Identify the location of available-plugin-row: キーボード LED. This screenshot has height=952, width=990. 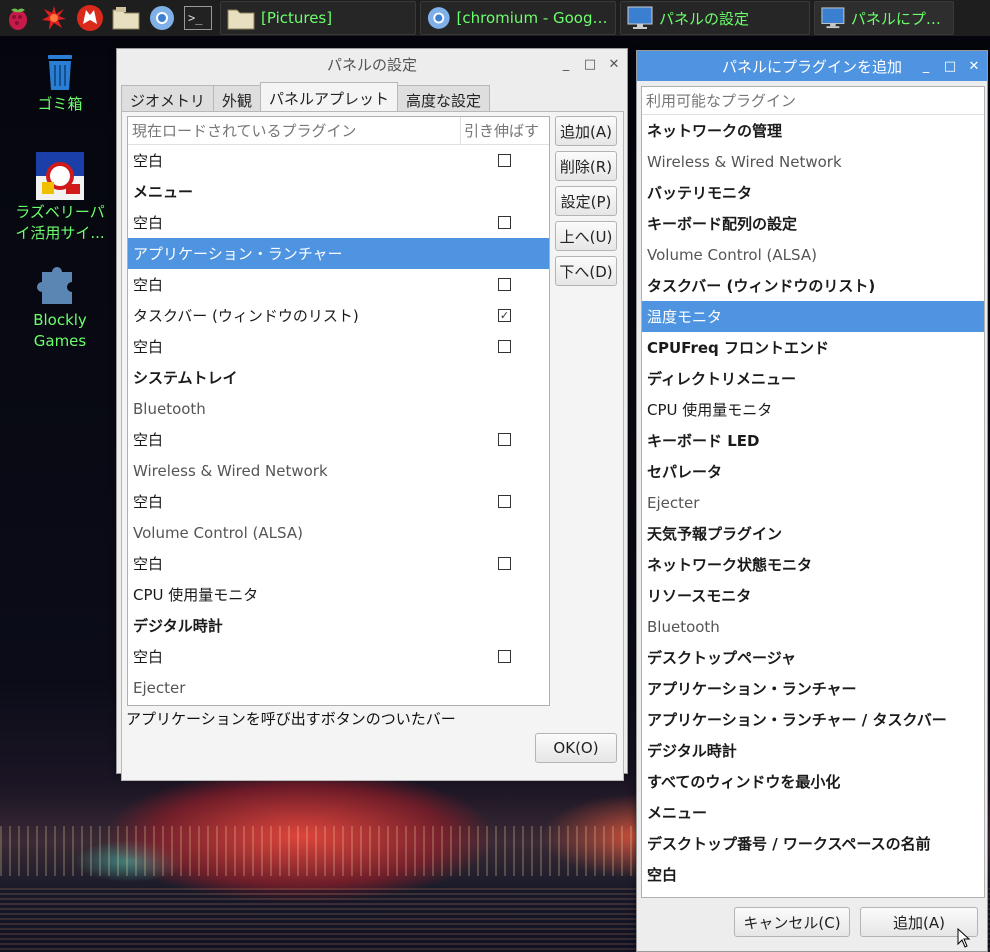
(813, 440).